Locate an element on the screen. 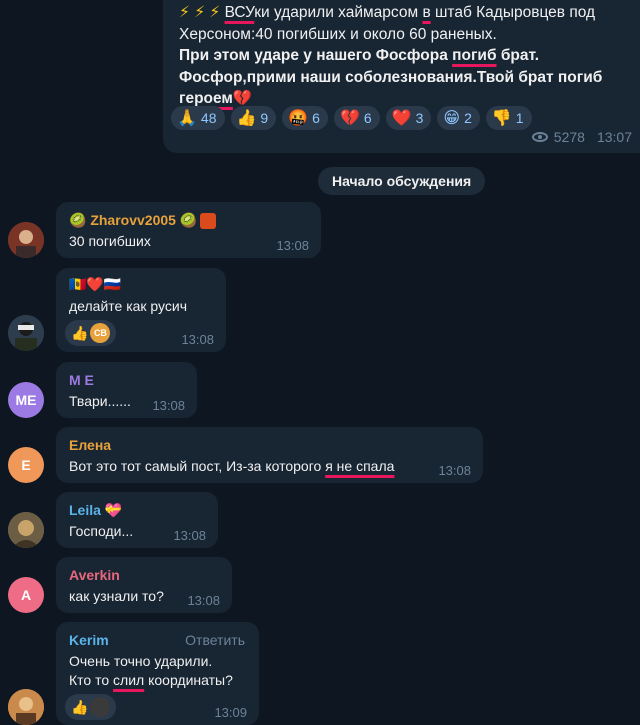  post-meta: 5278 13:07 is located at coordinates (581, 137).